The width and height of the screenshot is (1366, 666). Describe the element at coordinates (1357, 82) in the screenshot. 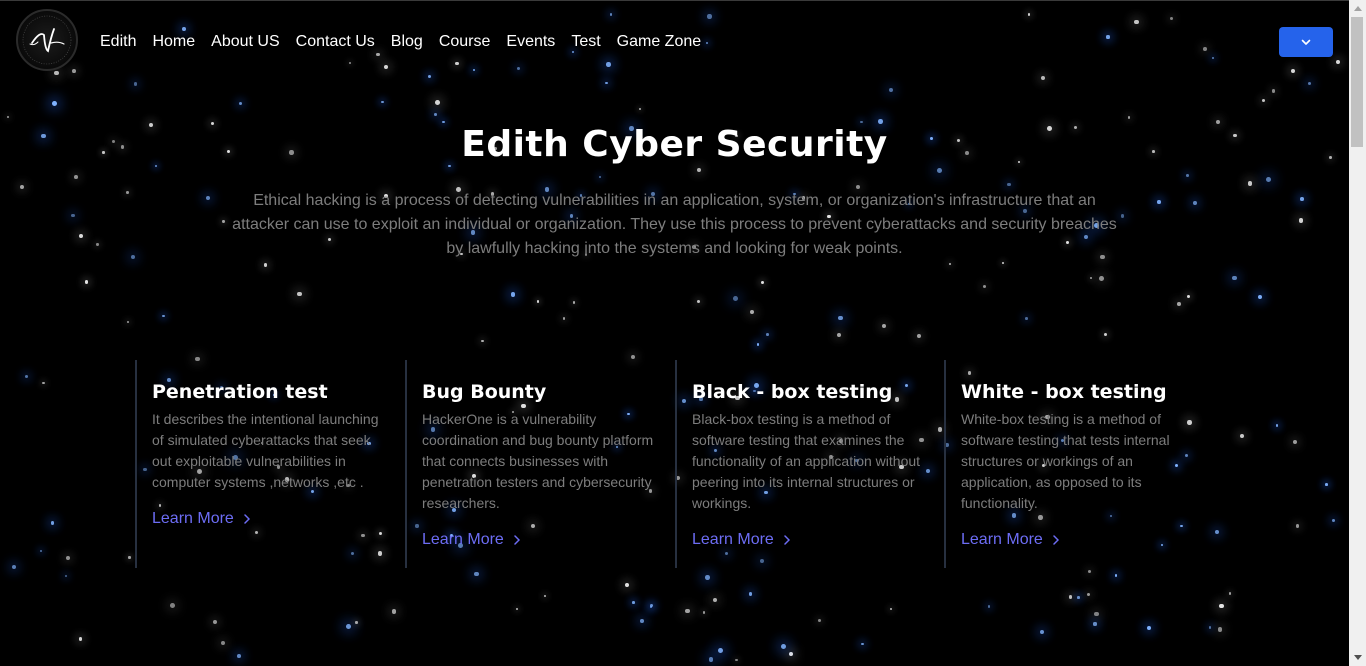

I see `scrollbar-thumb` at that location.